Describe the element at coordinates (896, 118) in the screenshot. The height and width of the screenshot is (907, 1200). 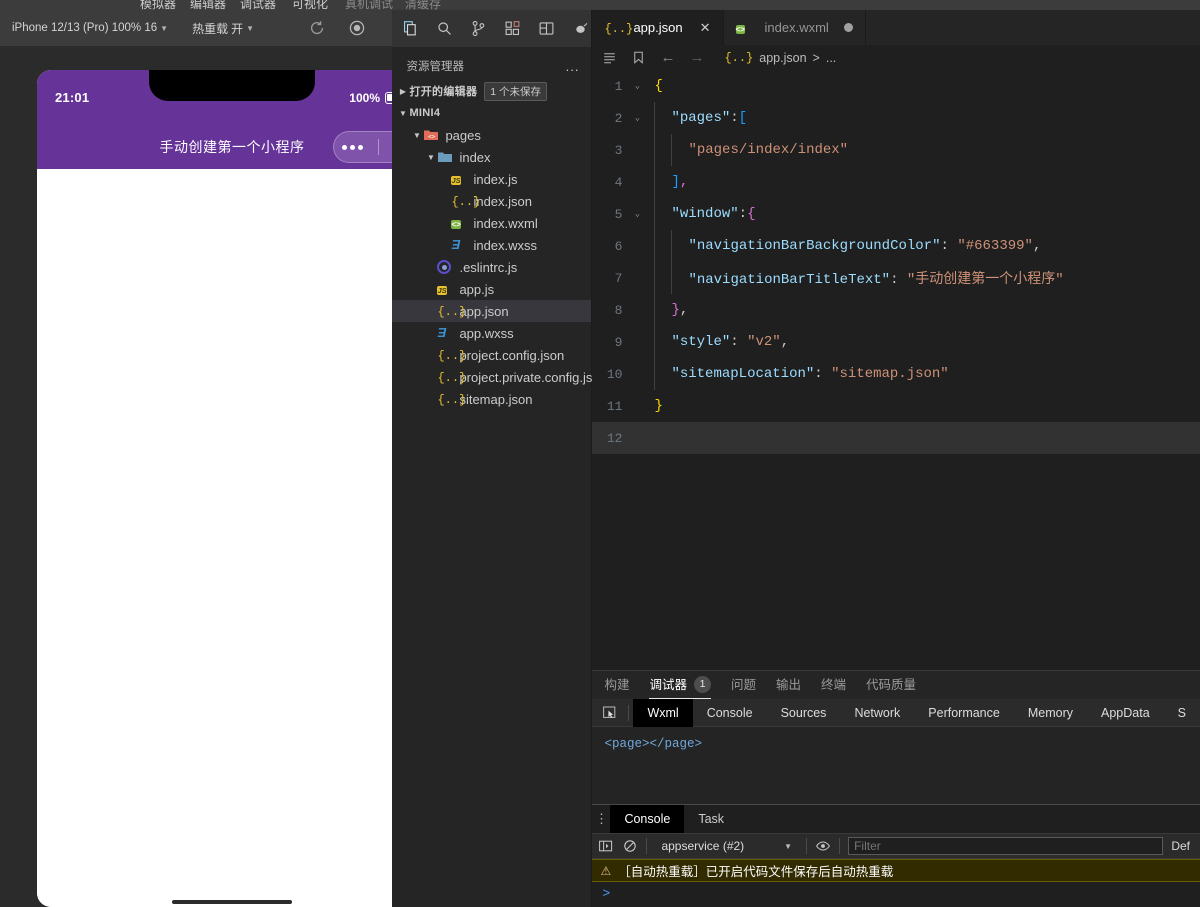
I see `code-line: 2 ⌄ "pages":[` at that location.